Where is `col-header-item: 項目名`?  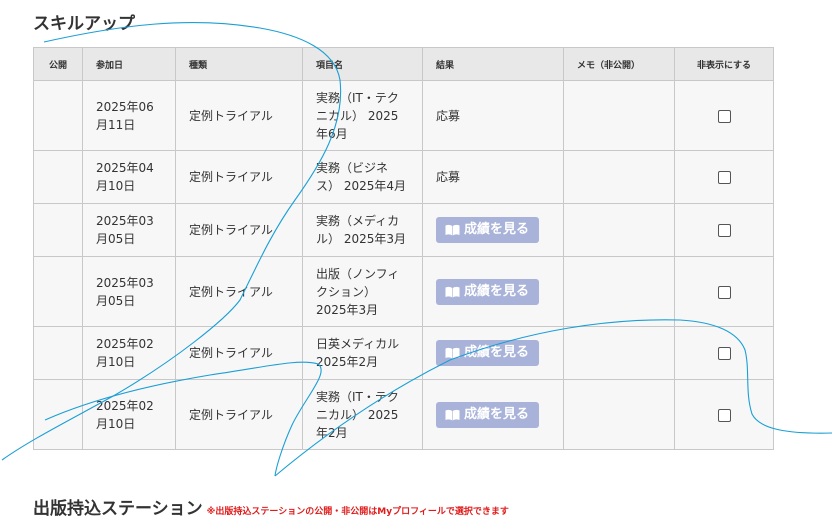 col-header-item: 項目名 is located at coordinates (362, 64).